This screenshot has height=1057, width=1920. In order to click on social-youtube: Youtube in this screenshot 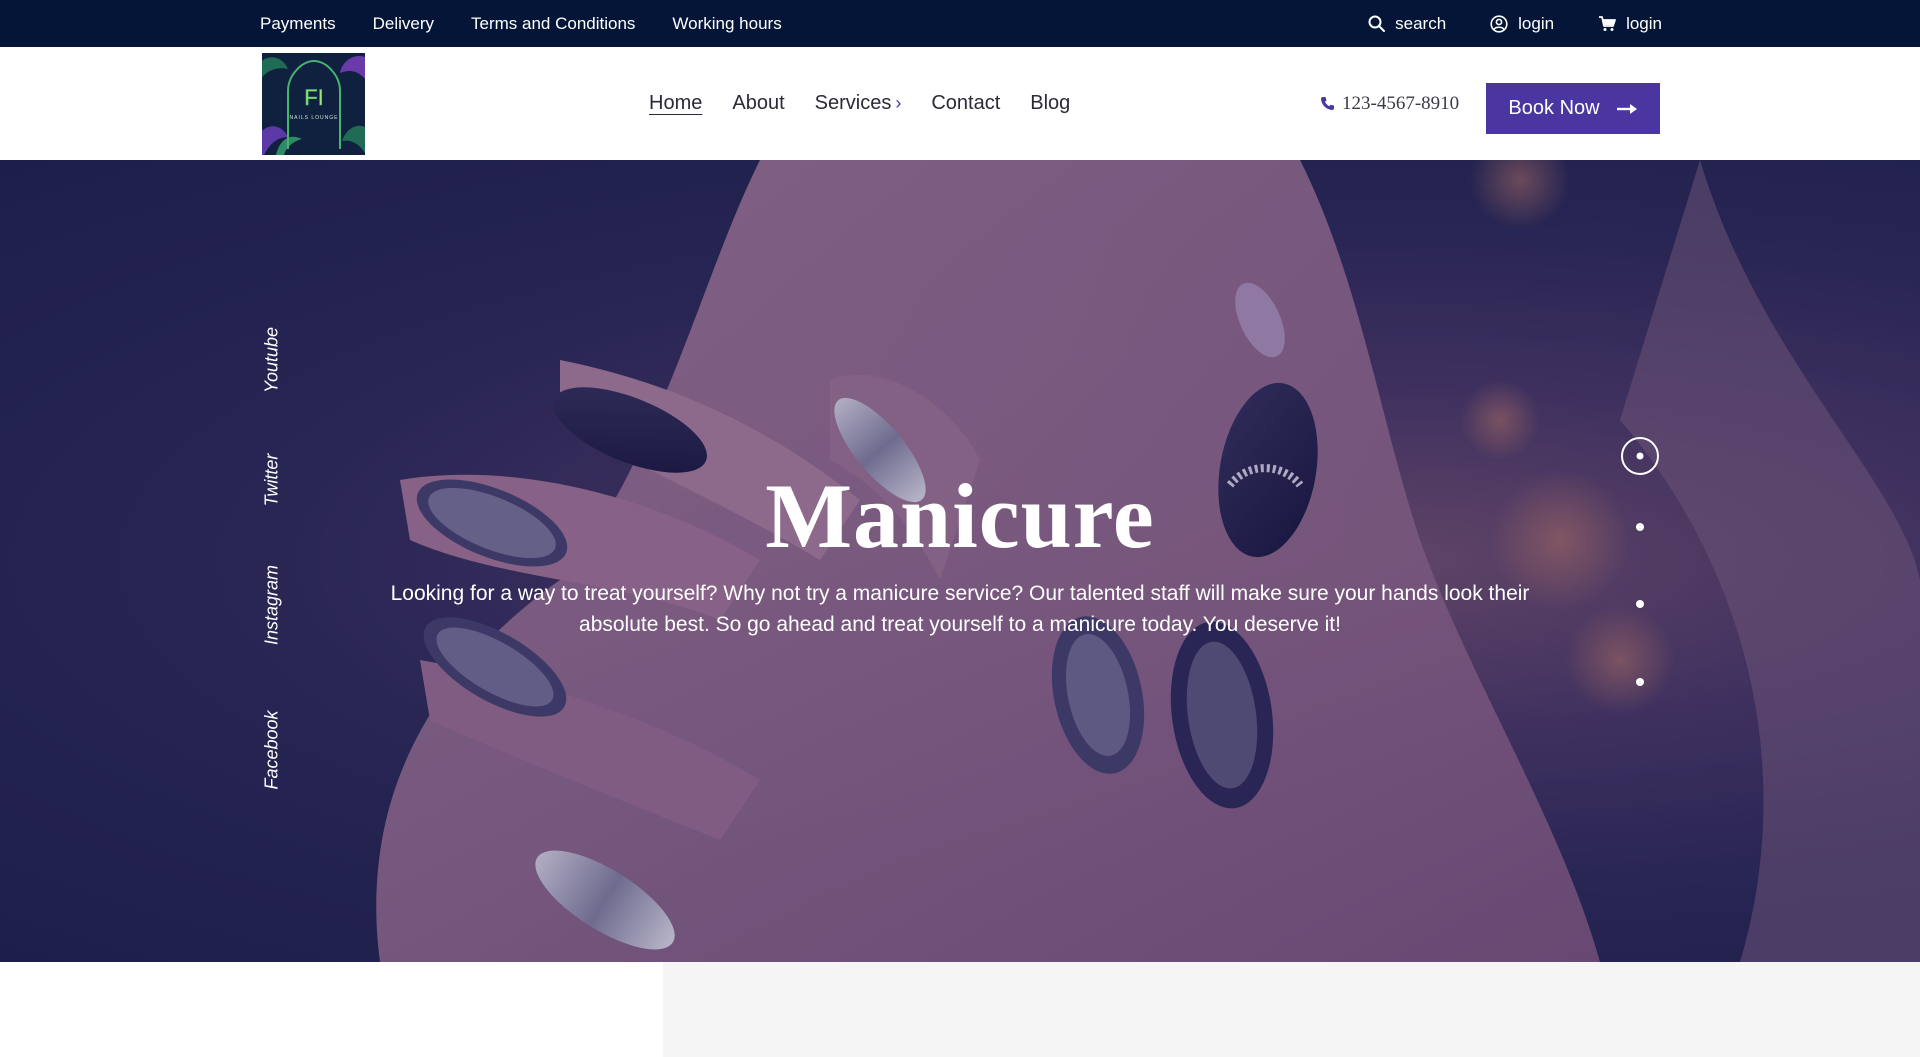, I will do `click(272, 360)`.